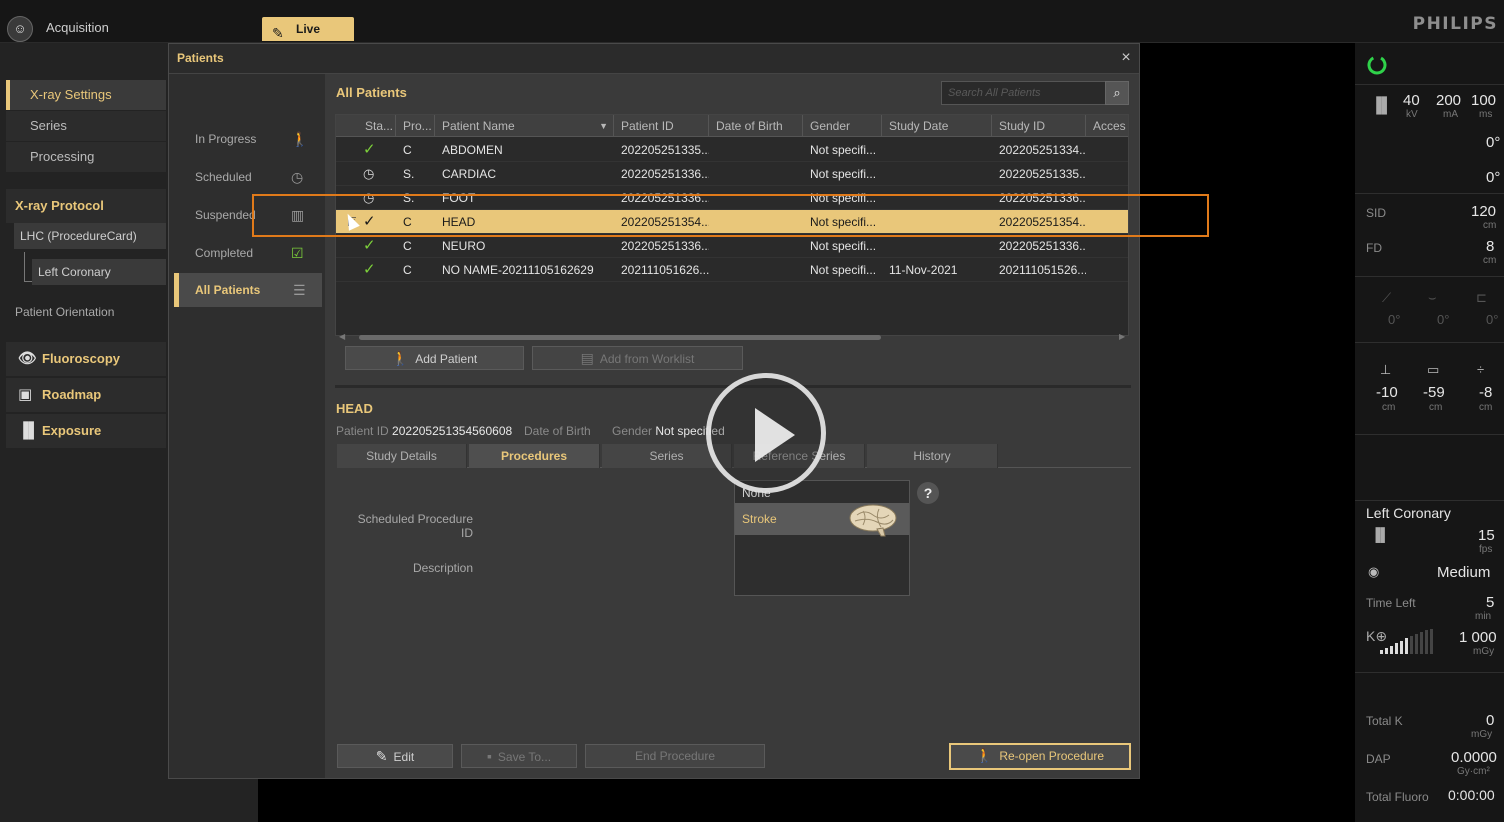  I want to click on sidebar-item-series: Series, so click(86, 126).